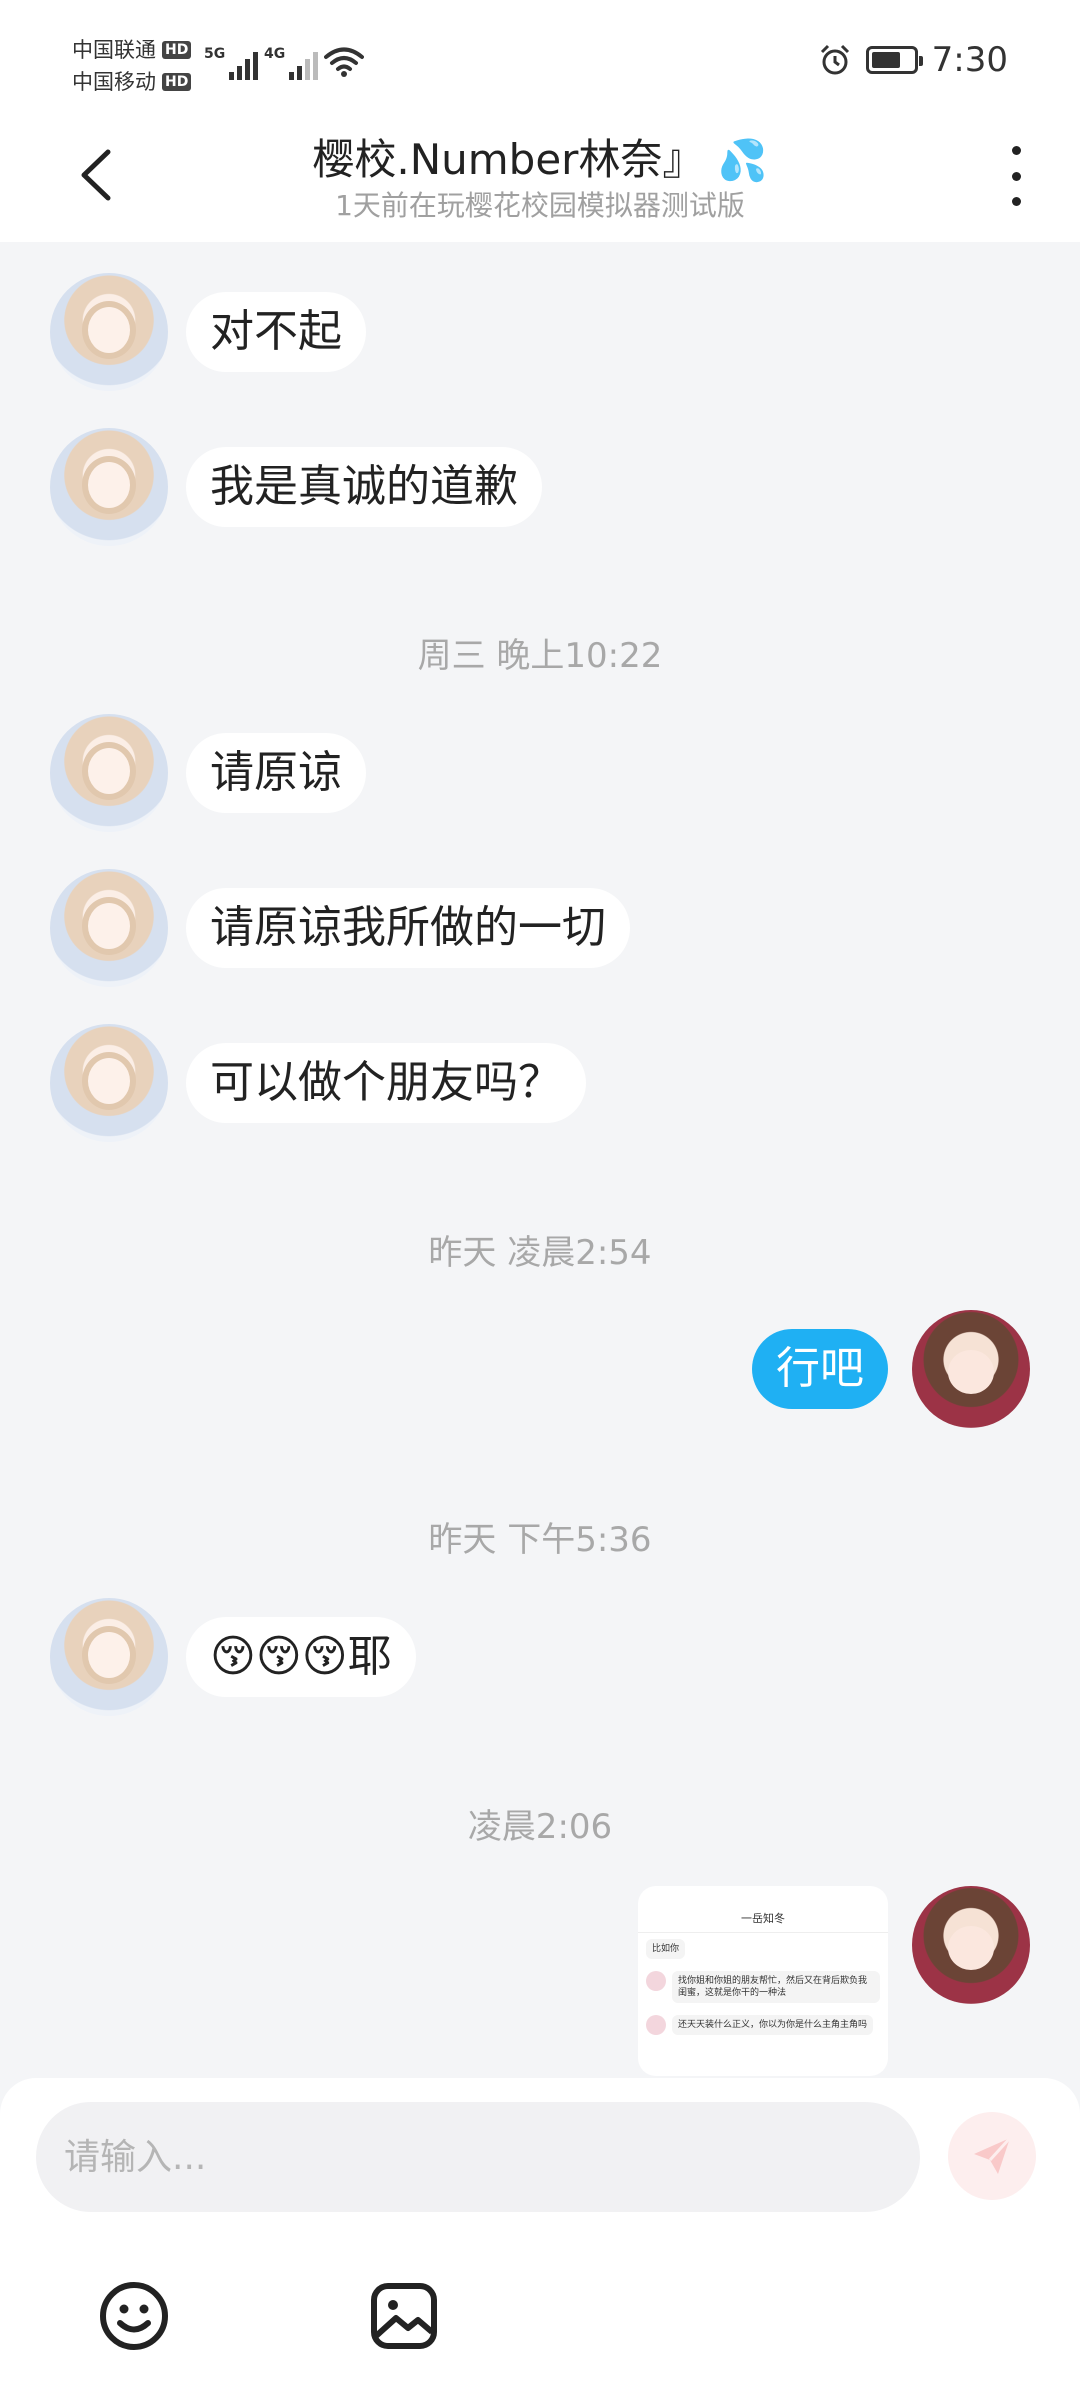  I want to click on battery-icon, so click(894, 60).